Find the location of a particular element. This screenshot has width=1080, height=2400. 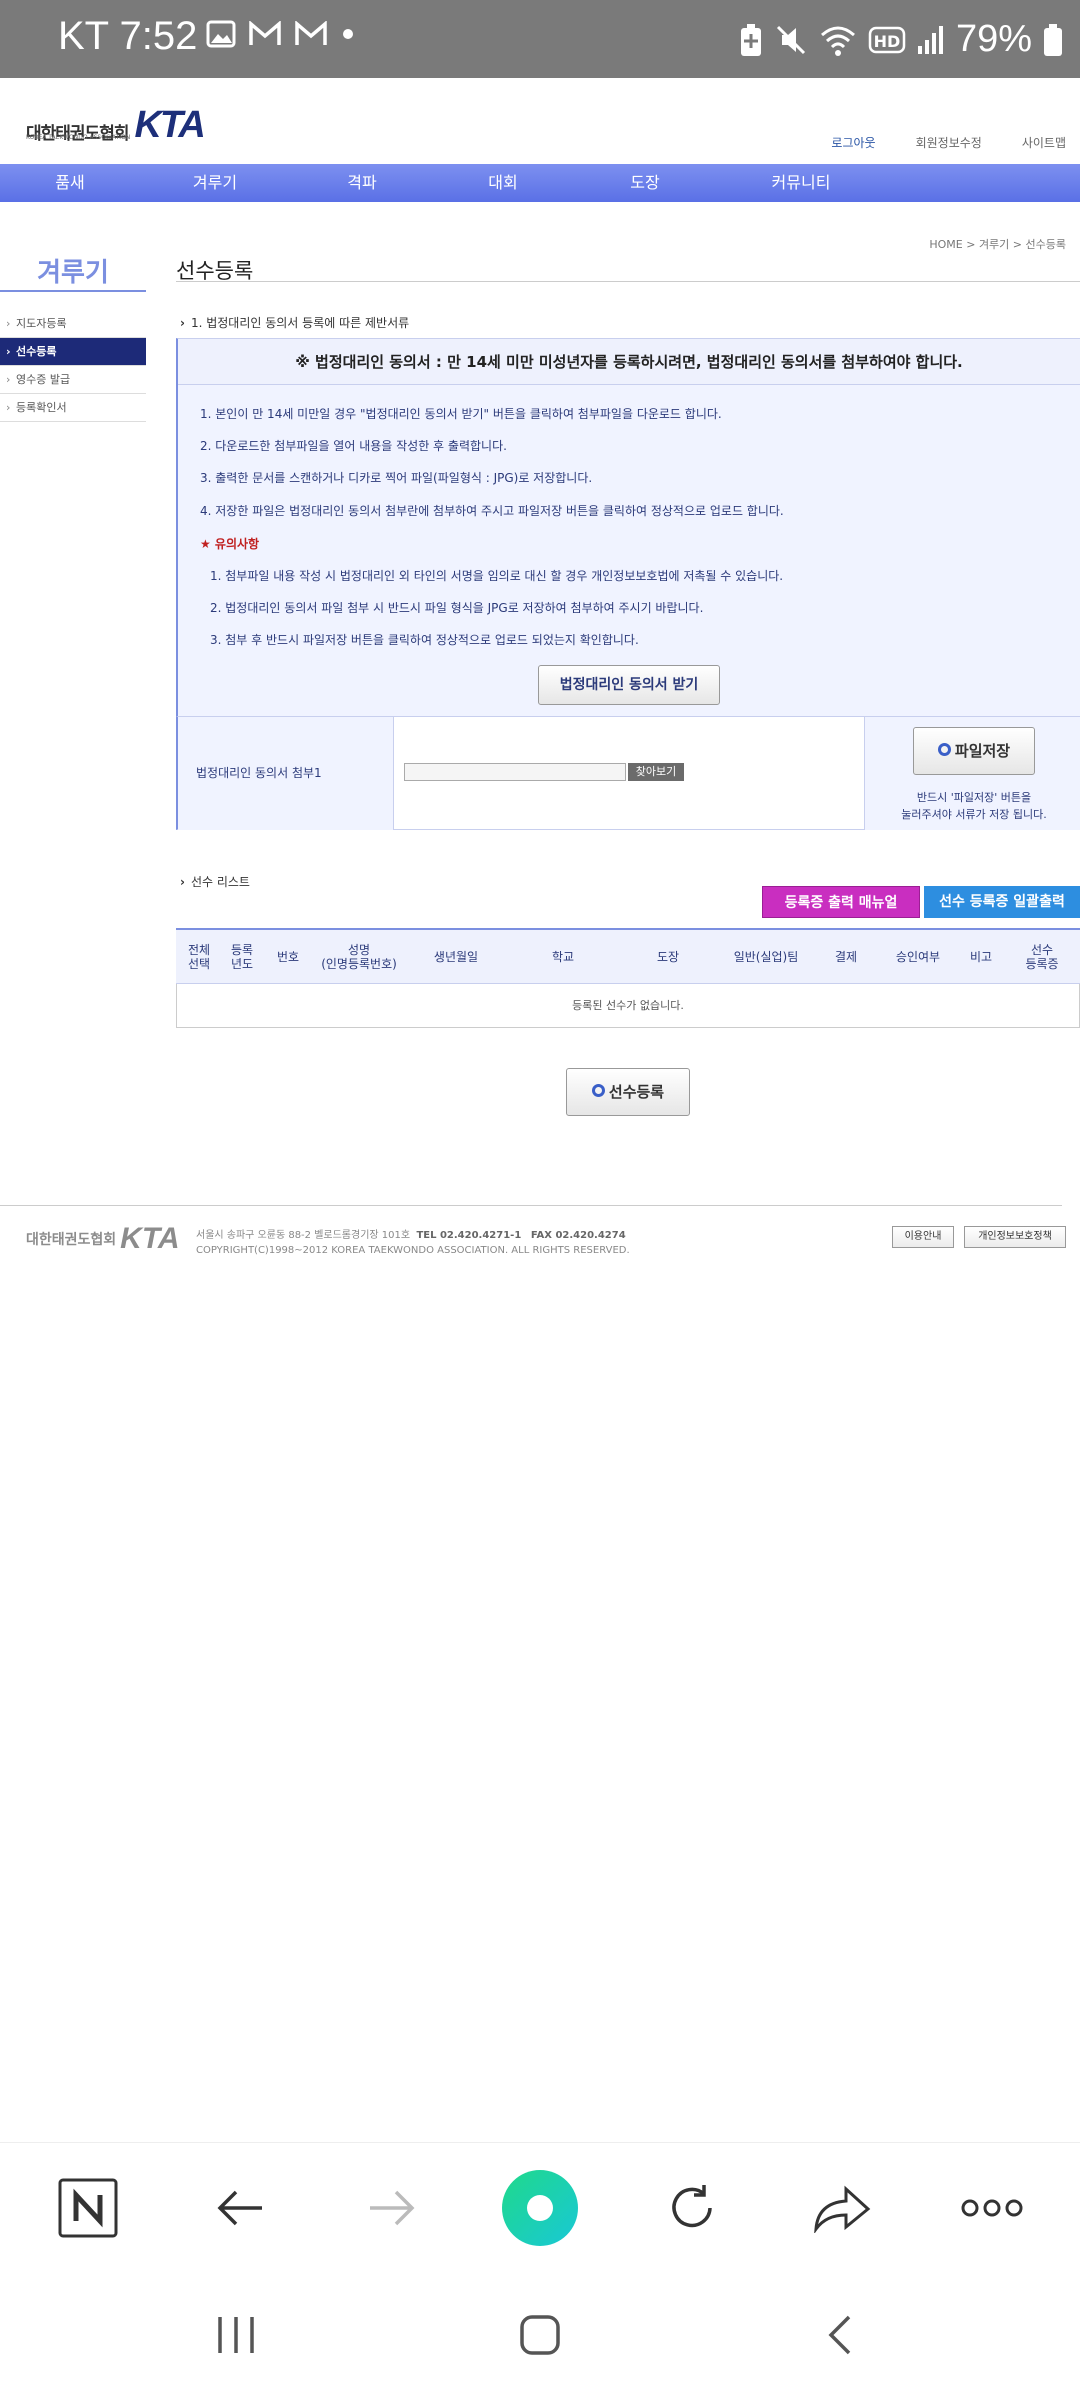

bulk-print-button: 선수 등록증 일괄출력 is located at coordinates (1002, 902).